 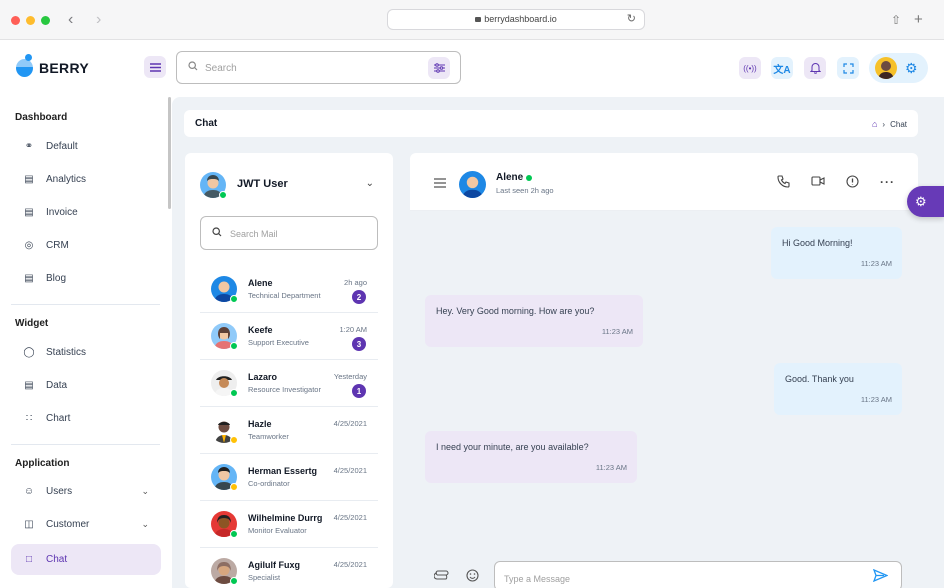 I want to click on plus-icon: +, so click(x=918, y=20).